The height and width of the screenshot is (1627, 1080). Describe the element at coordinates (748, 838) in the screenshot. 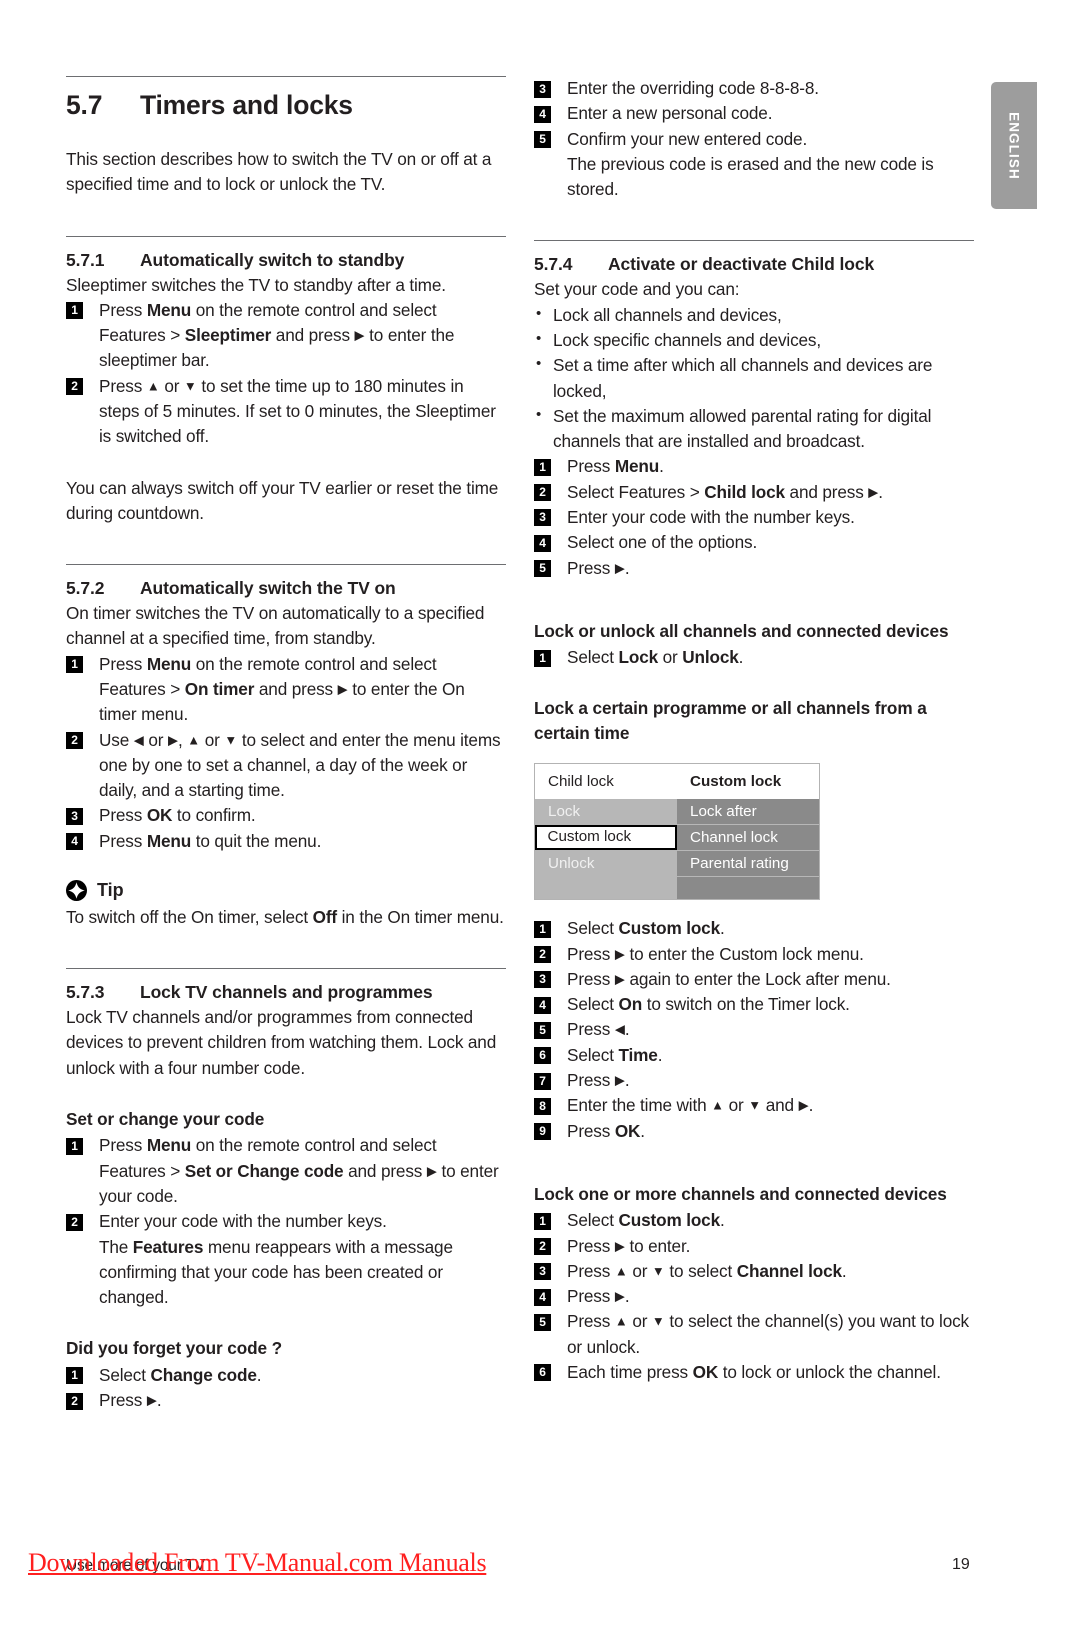

I see `tv-menu-item-channel-lock: Channel lock` at that location.